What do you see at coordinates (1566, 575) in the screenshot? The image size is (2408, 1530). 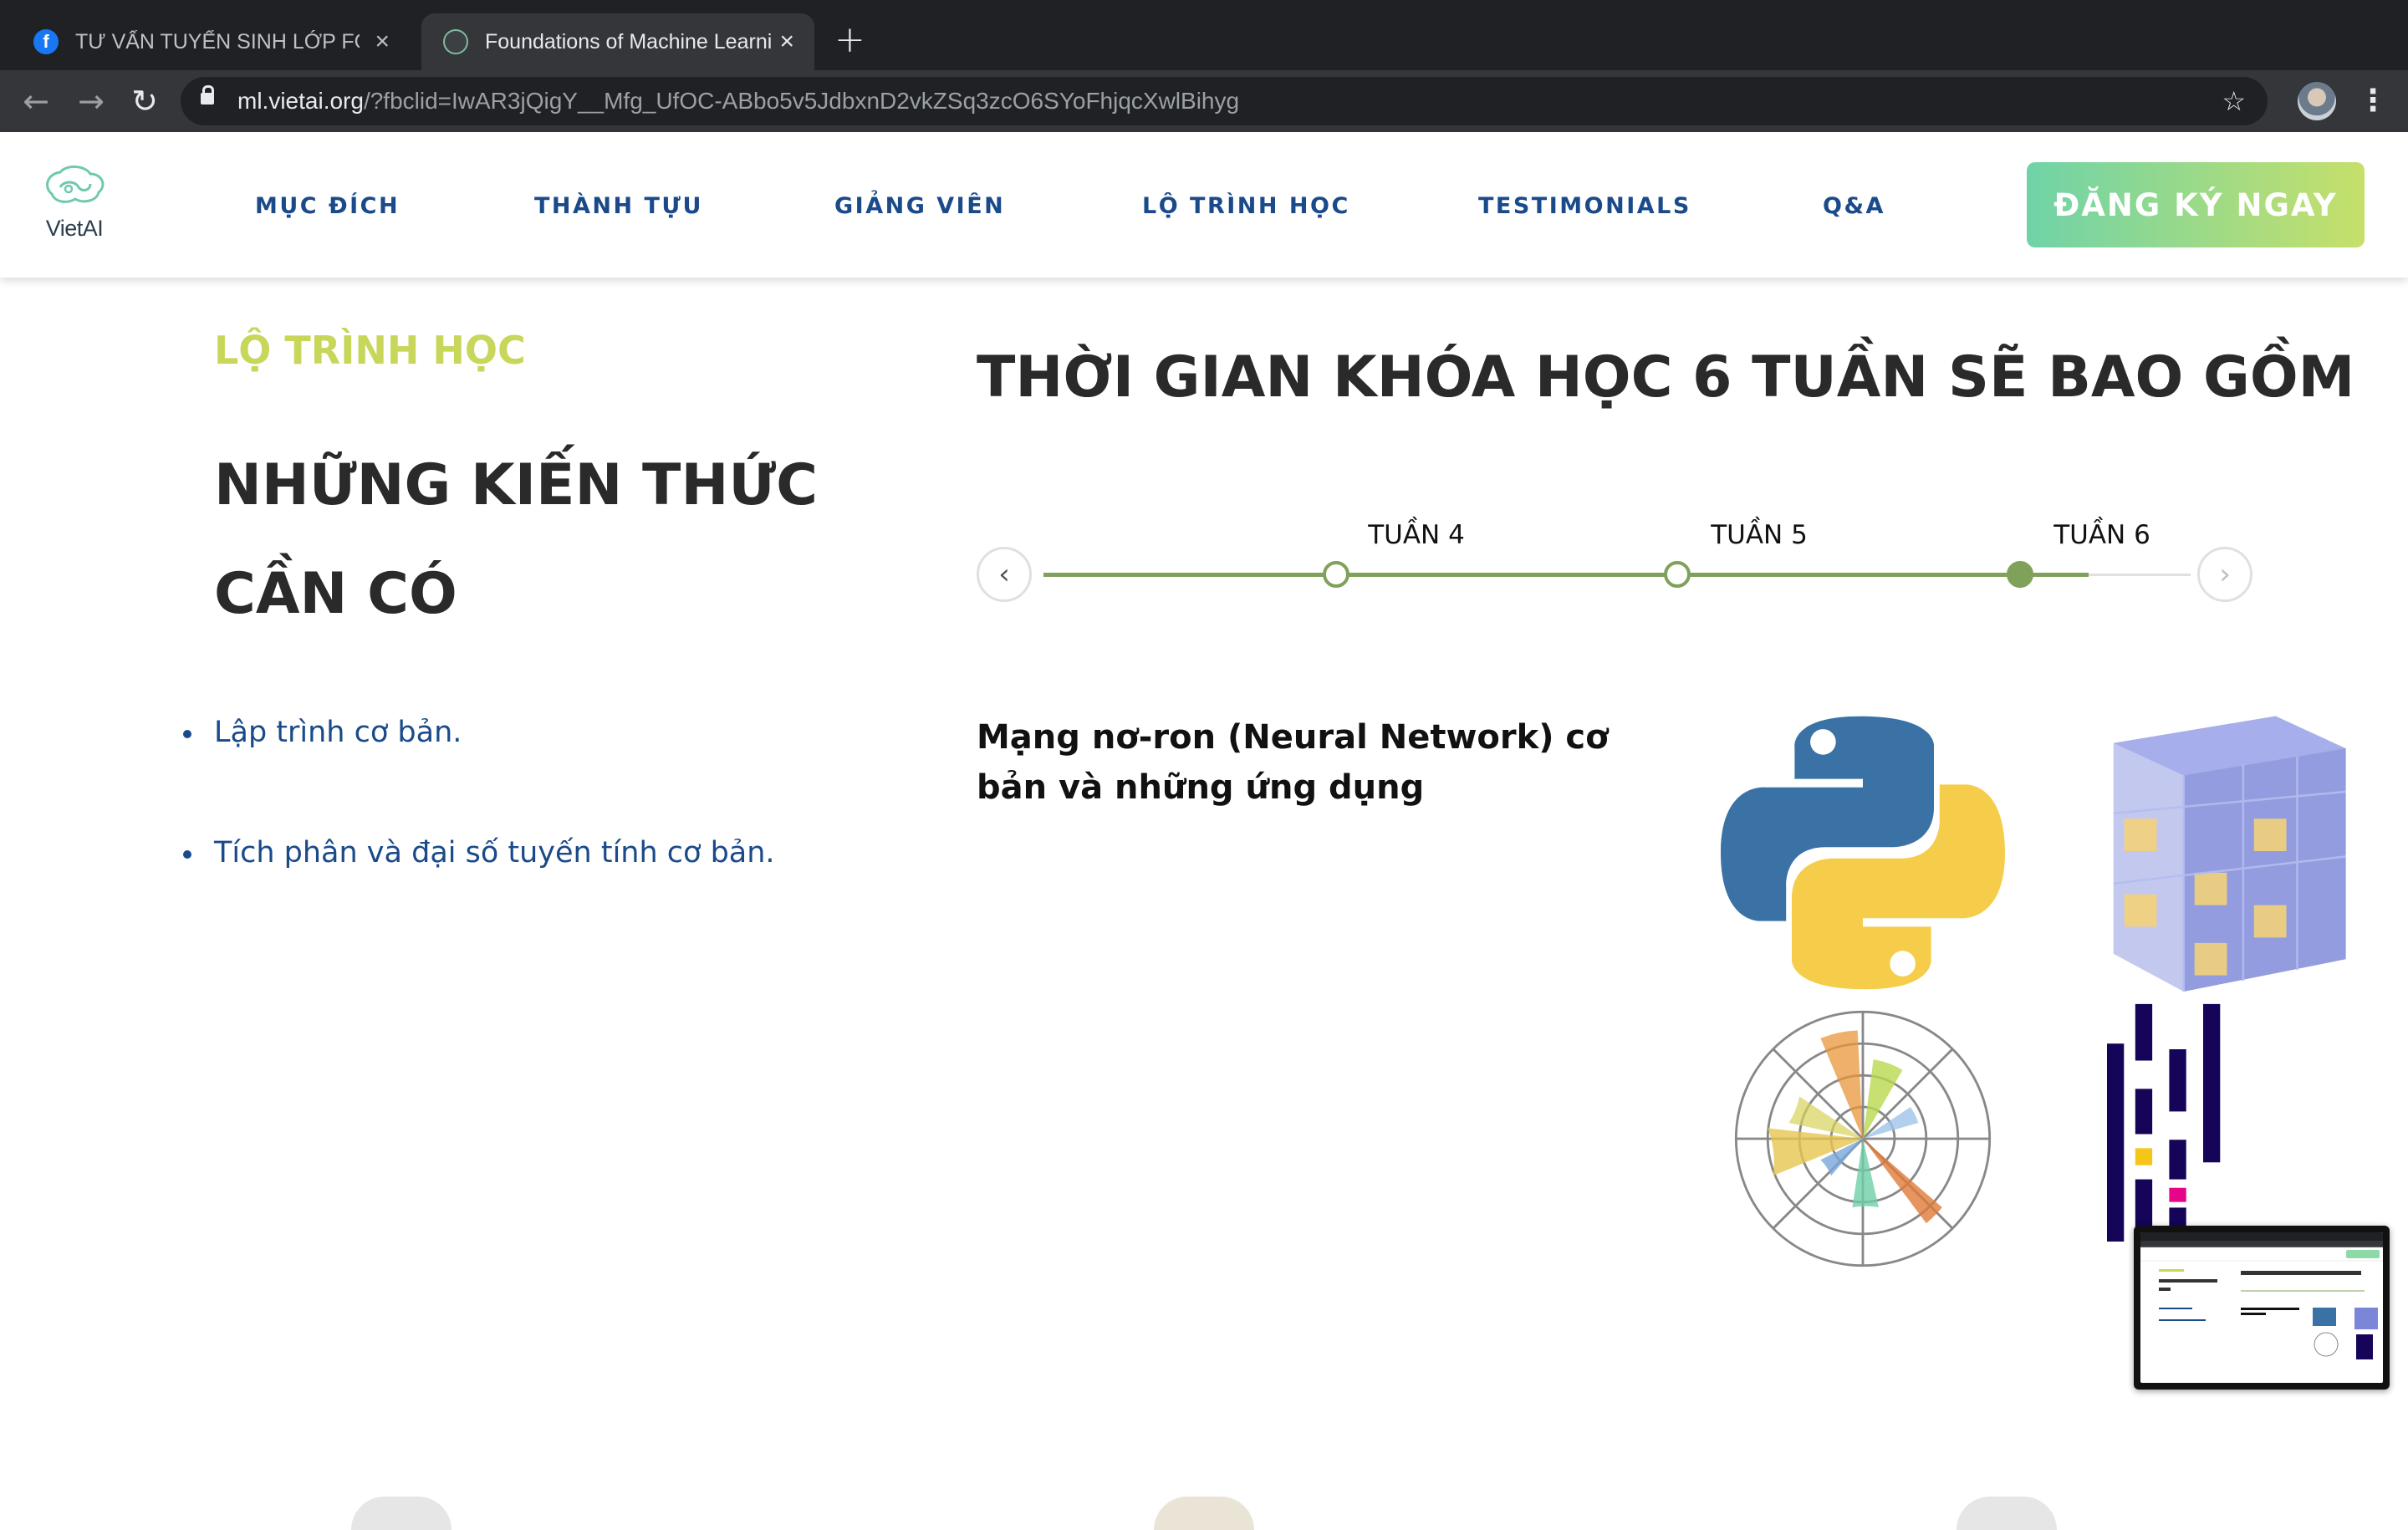 I see `timeline-progress` at bounding box center [1566, 575].